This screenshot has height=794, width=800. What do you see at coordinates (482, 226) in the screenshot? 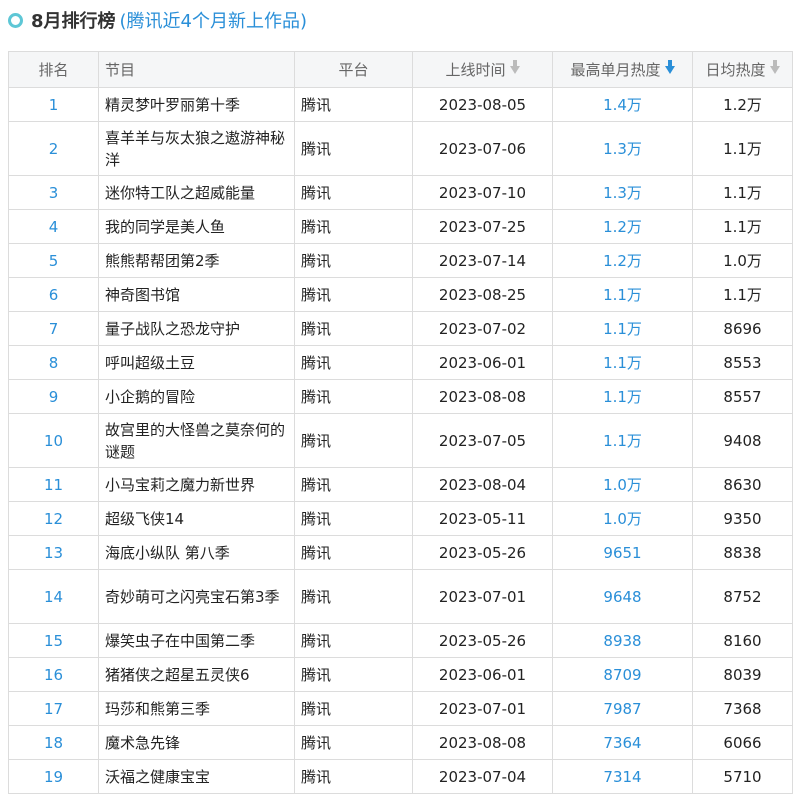
I see `launch-cell: 2023-07-25` at bounding box center [482, 226].